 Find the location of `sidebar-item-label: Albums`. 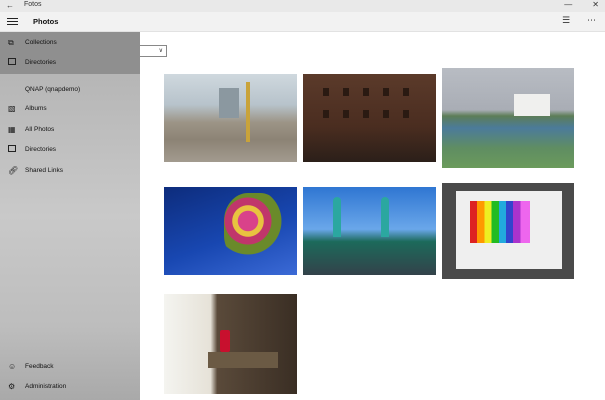

sidebar-item-label: Albums is located at coordinates (36, 108).